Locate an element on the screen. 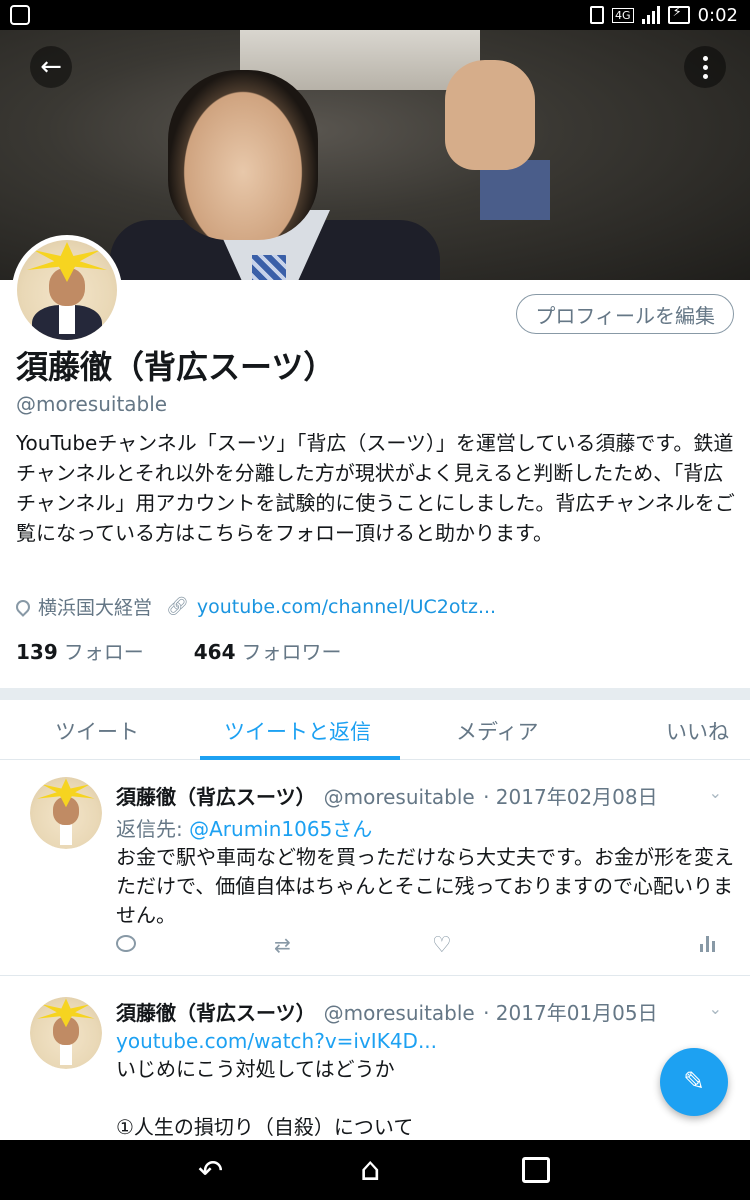 Image resolution: width=750 pixels, height=1200 pixels. signal-icon is located at coordinates (650, 15).